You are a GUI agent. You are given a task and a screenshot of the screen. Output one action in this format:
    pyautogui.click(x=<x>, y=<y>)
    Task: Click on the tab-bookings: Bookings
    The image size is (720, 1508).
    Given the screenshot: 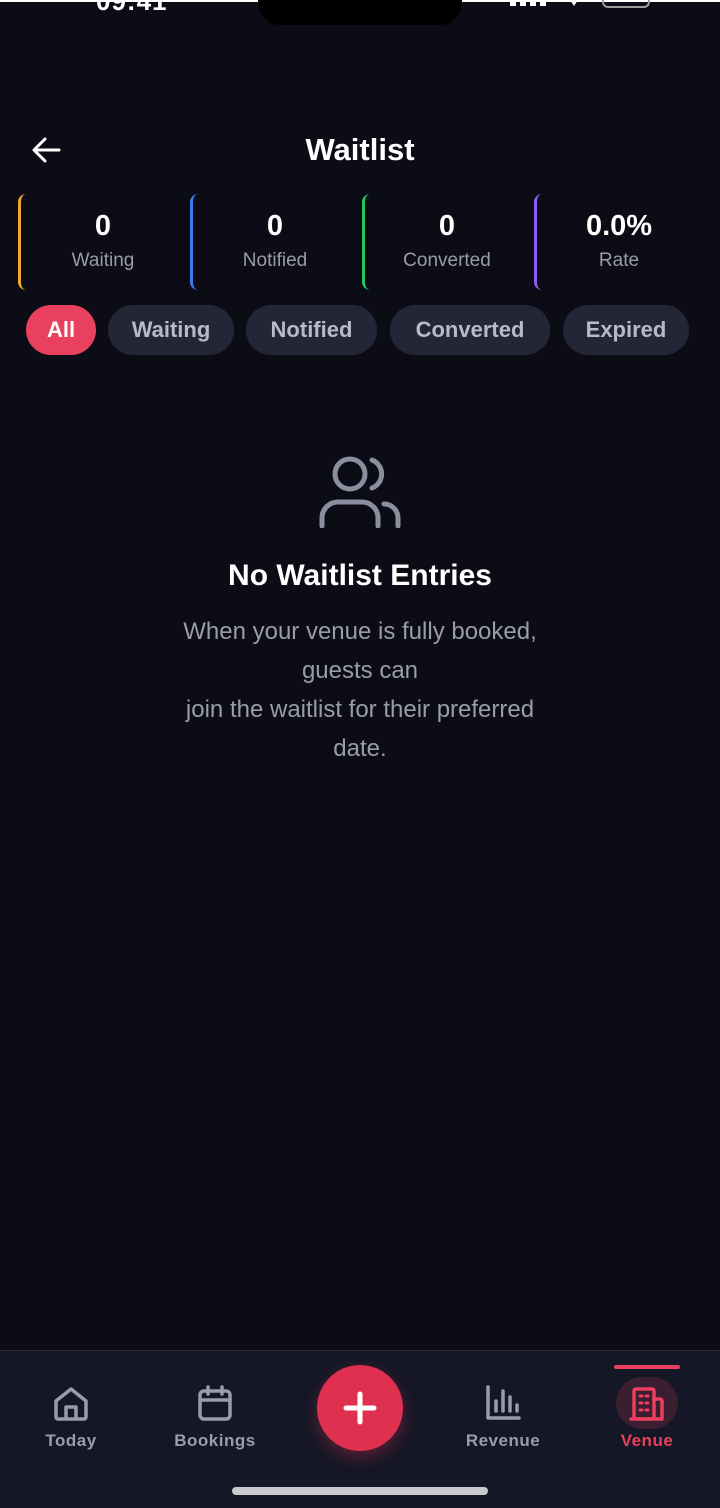 What is the action you would take?
    pyautogui.click(x=215, y=1417)
    